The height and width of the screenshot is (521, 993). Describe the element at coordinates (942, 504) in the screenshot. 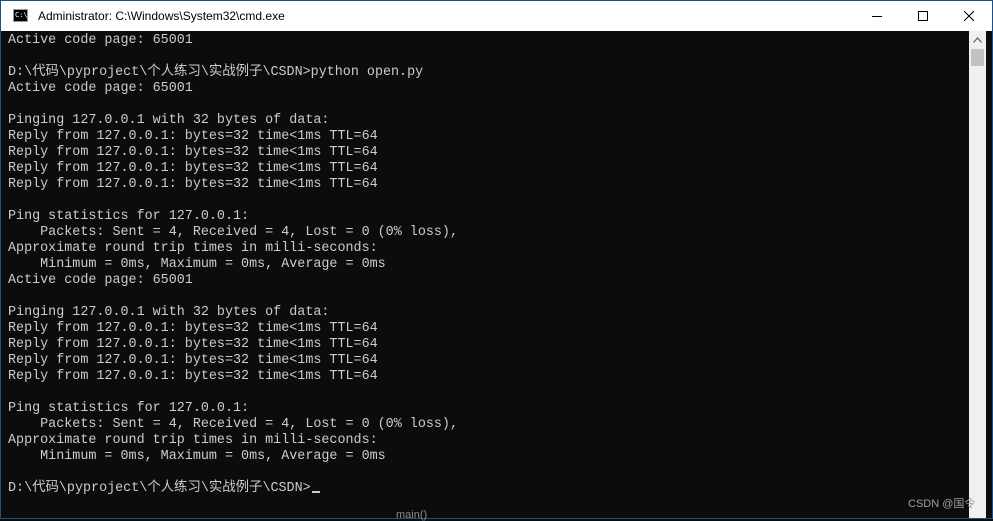

I see `csdn-watermark: CSDN @国令` at that location.